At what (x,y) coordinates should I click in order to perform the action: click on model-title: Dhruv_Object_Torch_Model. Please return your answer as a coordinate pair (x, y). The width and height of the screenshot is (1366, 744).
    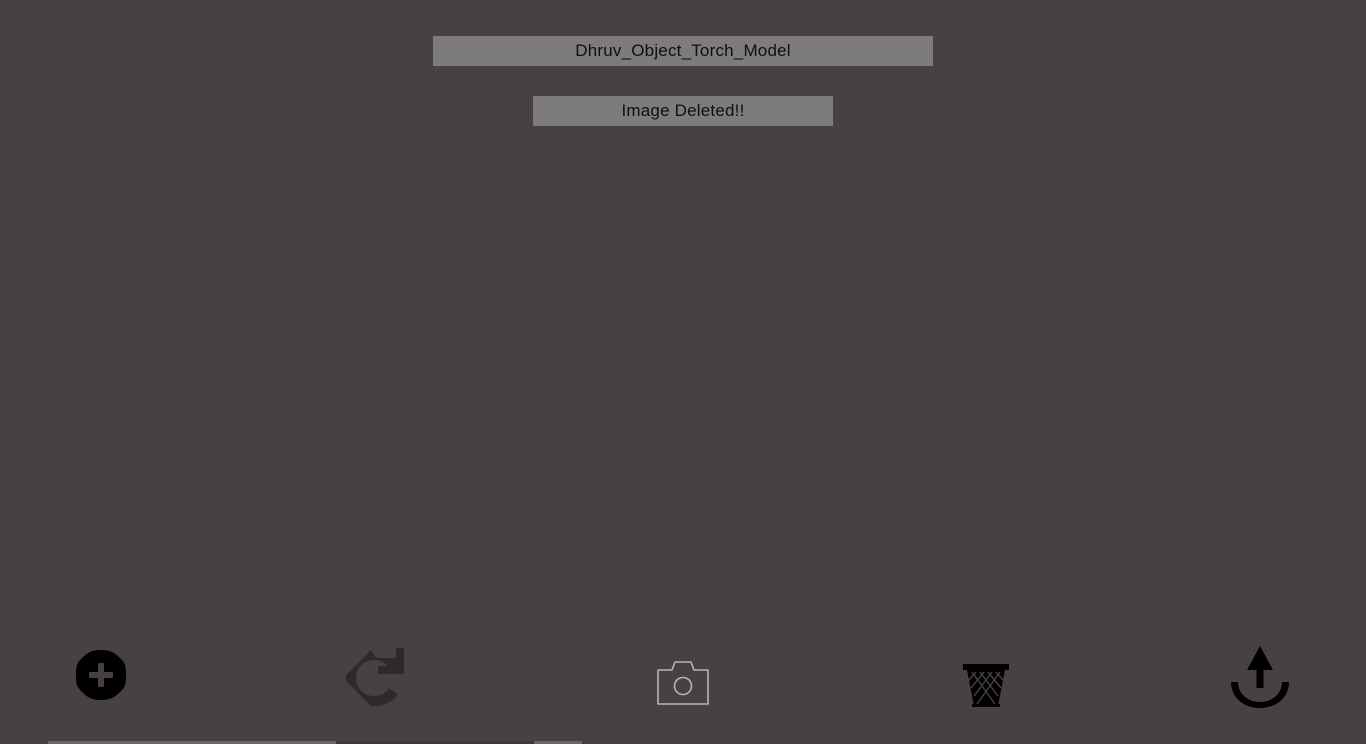
    Looking at the image, I should click on (683, 51).